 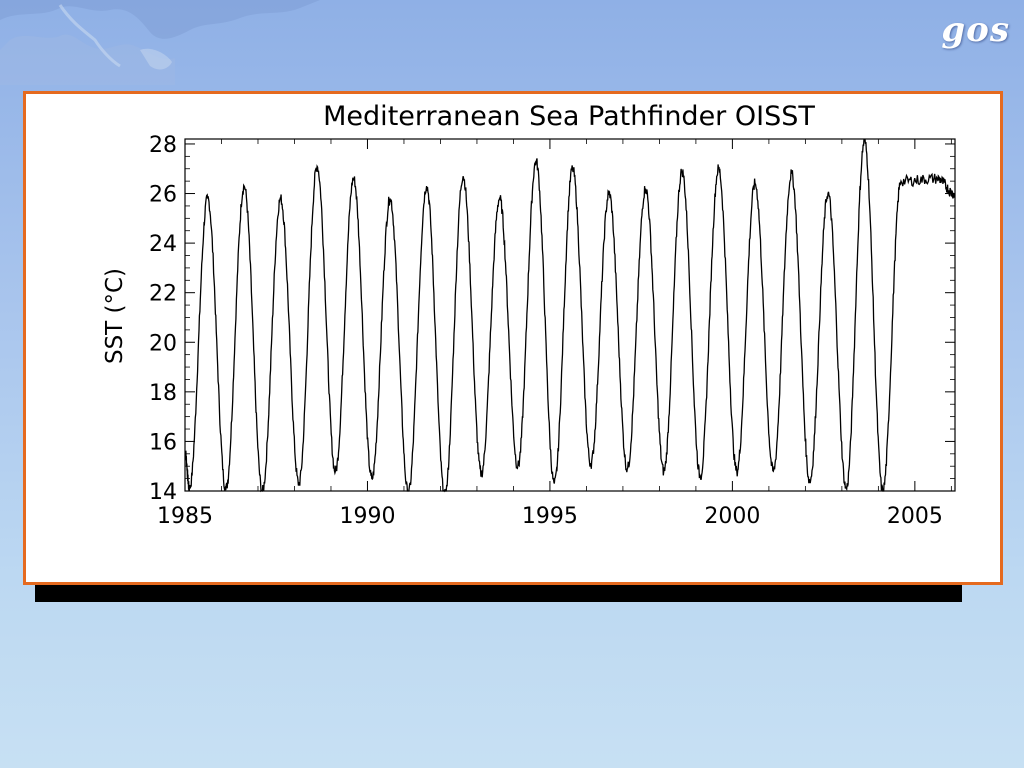 I want to click on y-tick-label: 18, so click(x=163, y=393).